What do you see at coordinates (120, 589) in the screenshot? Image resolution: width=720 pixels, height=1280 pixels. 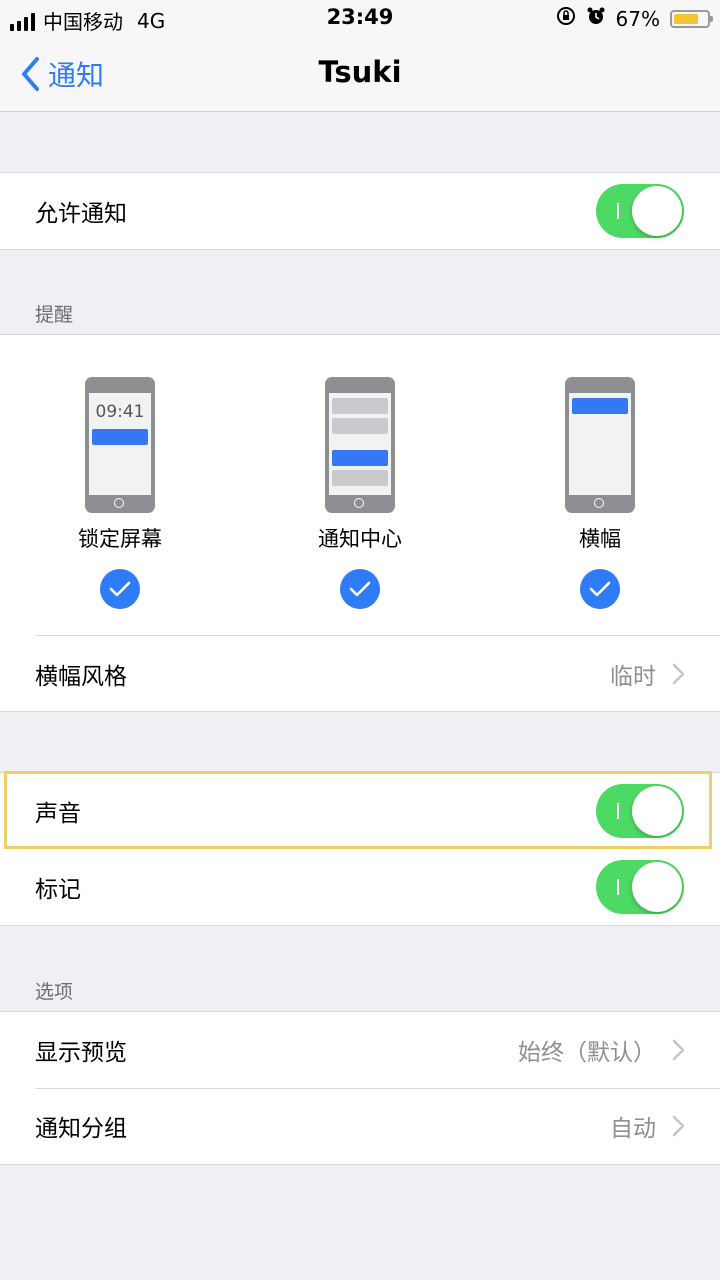 I see `lock-screen-checkmark-icon` at bounding box center [120, 589].